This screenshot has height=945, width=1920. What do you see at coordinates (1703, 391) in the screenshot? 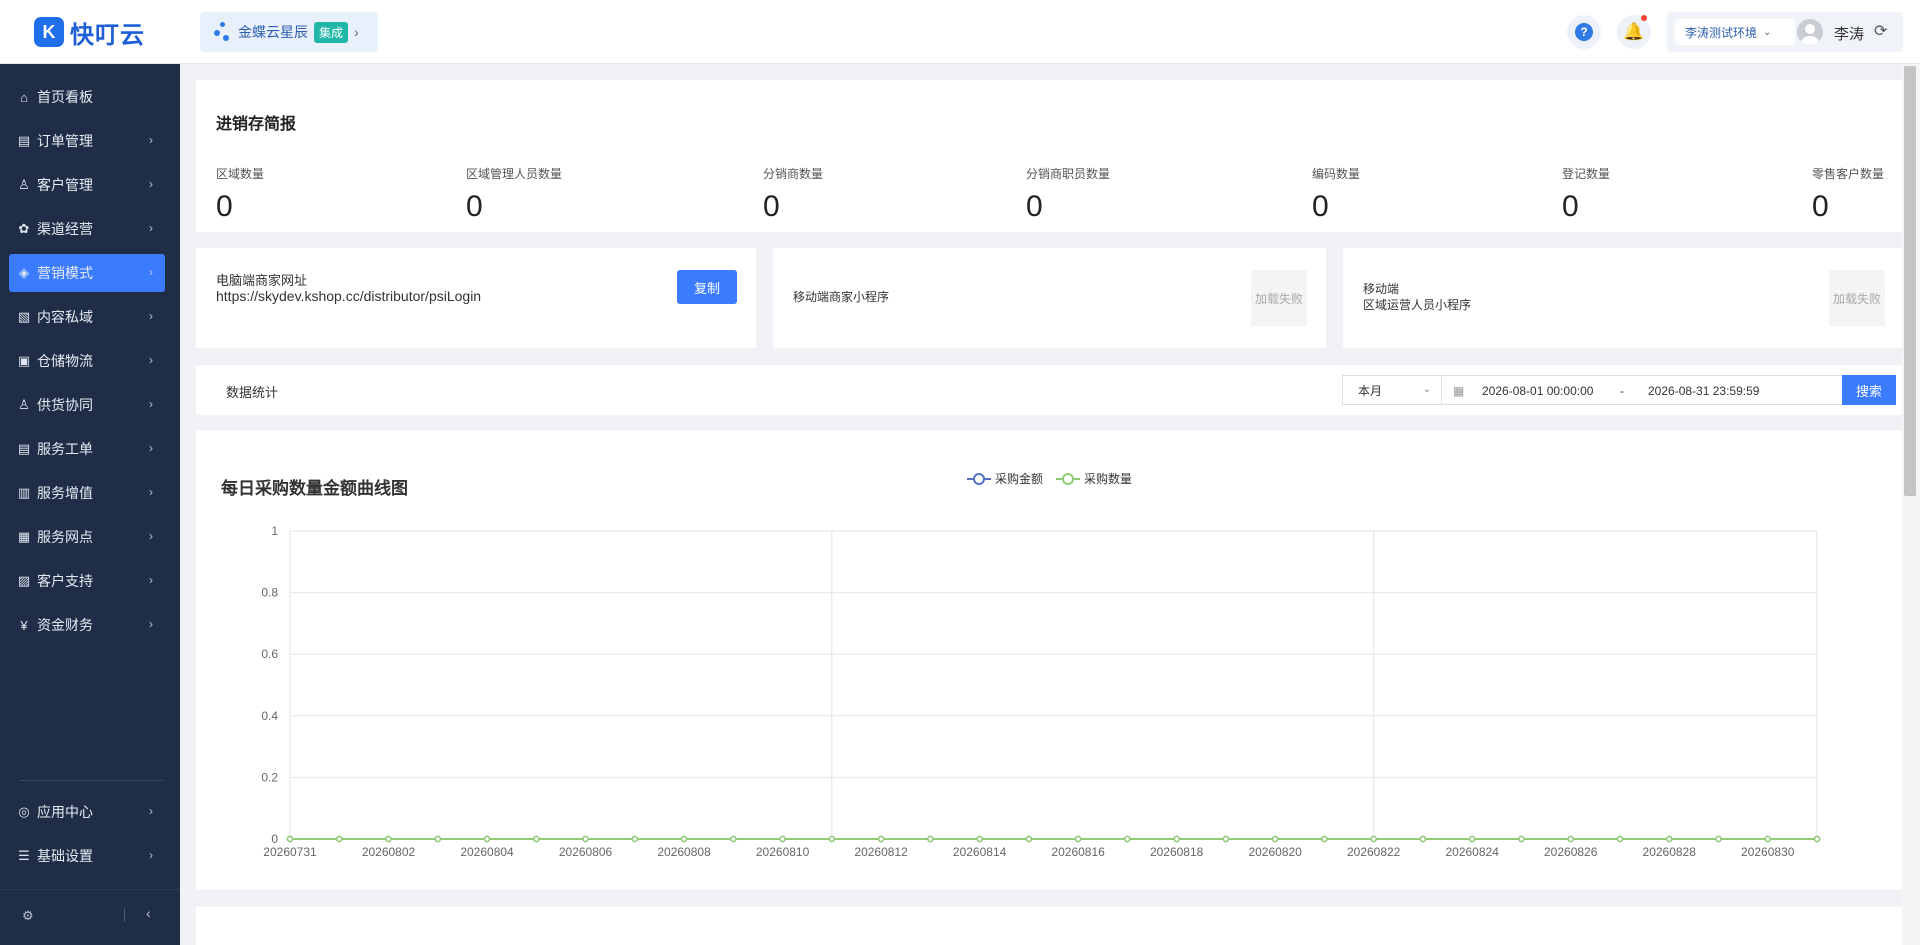
I see `end-date-input: 2026-08-31 23:59:59` at bounding box center [1703, 391].